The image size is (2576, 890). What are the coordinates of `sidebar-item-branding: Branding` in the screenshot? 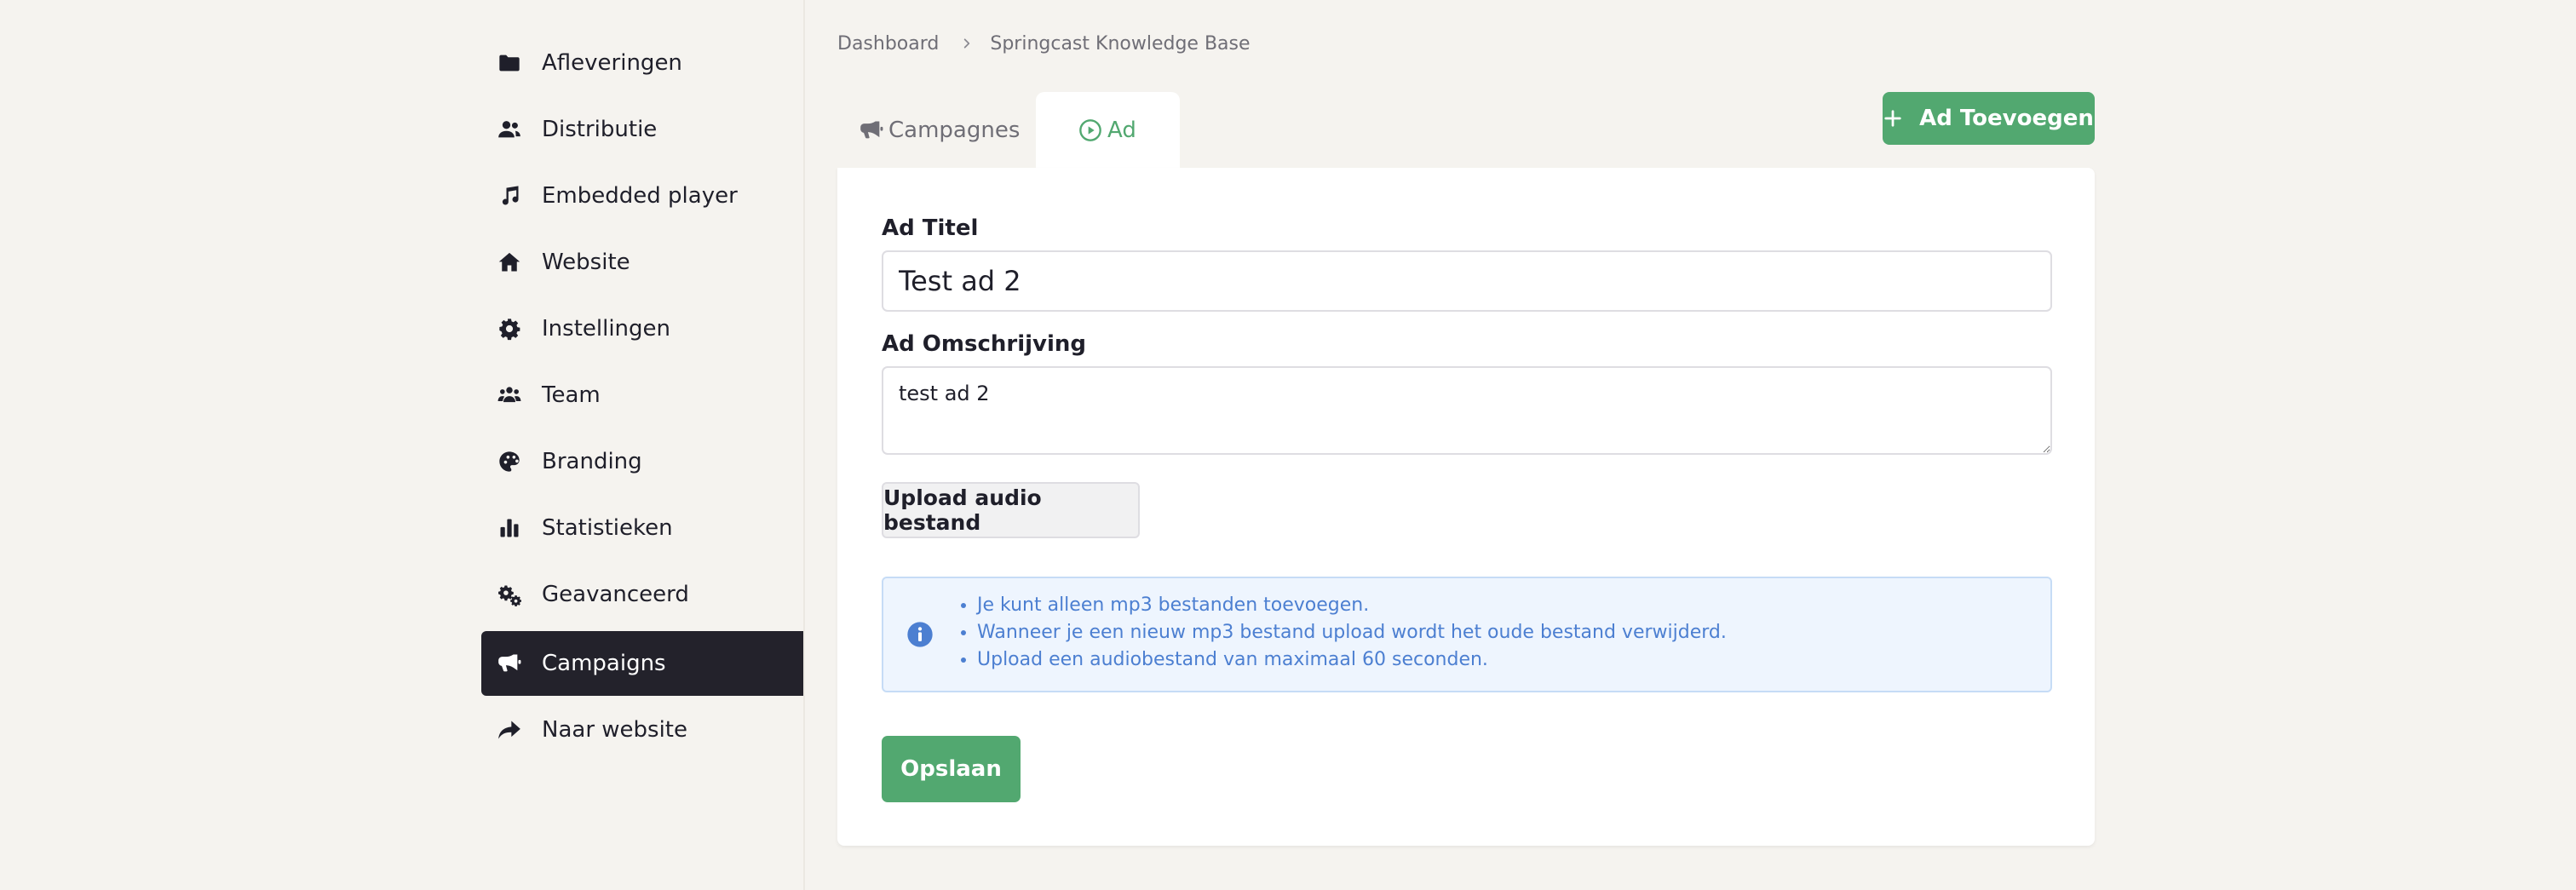 It's located at (642, 462).